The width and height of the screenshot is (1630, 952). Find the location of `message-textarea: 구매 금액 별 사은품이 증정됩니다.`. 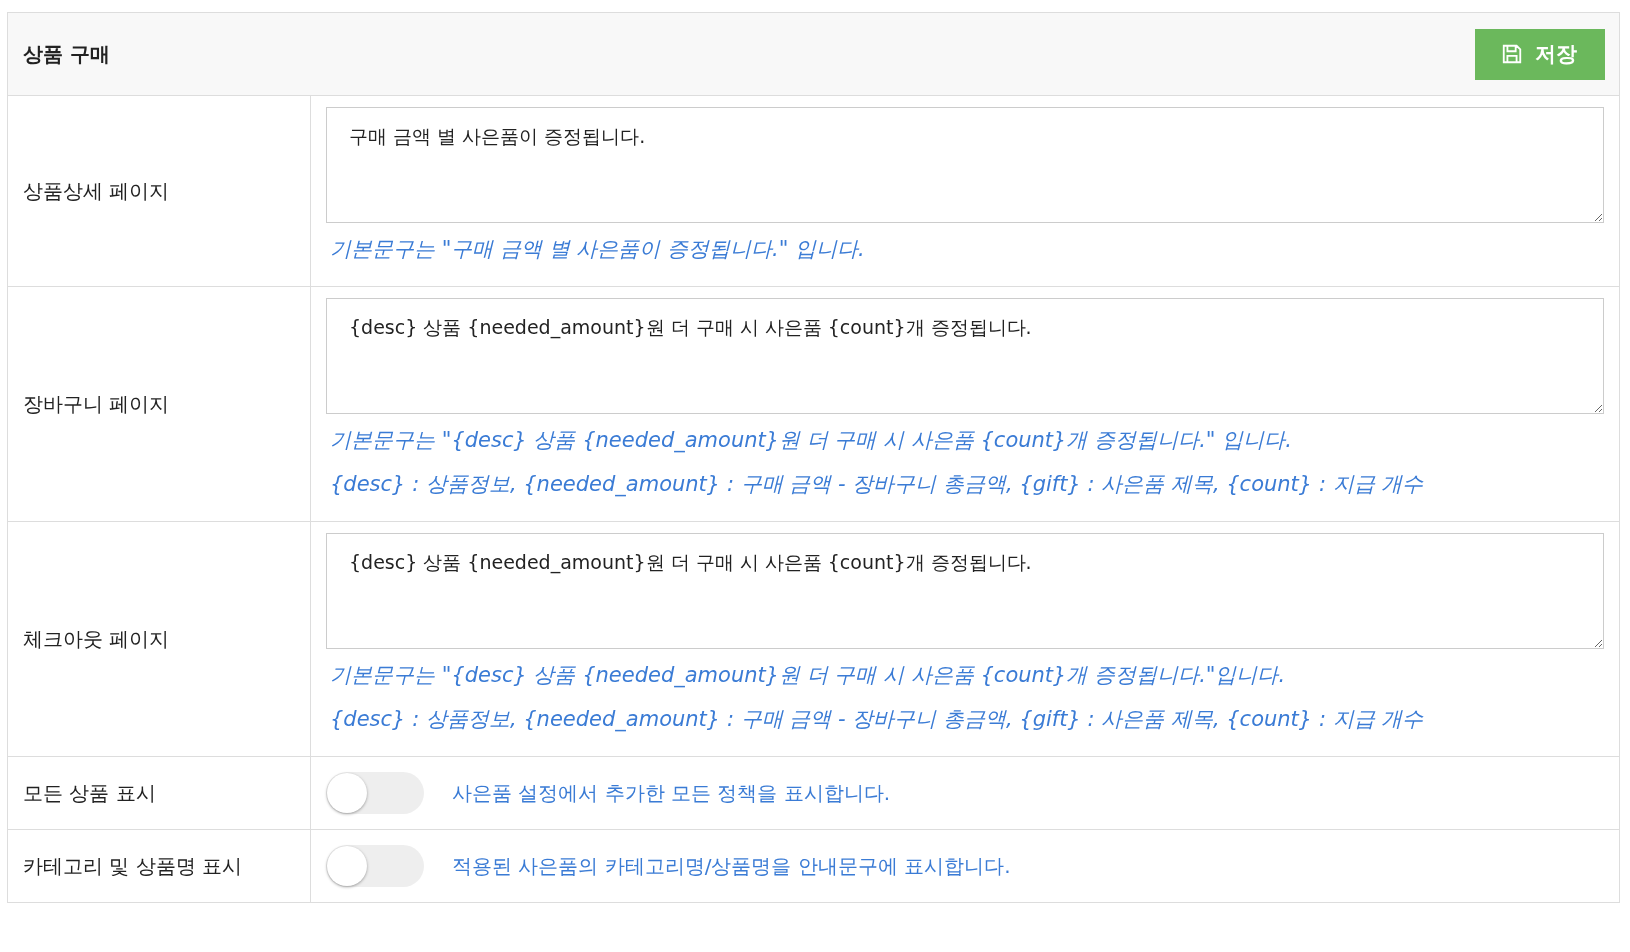

message-textarea: 구매 금액 별 사은품이 증정됩니다. is located at coordinates (965, 165).